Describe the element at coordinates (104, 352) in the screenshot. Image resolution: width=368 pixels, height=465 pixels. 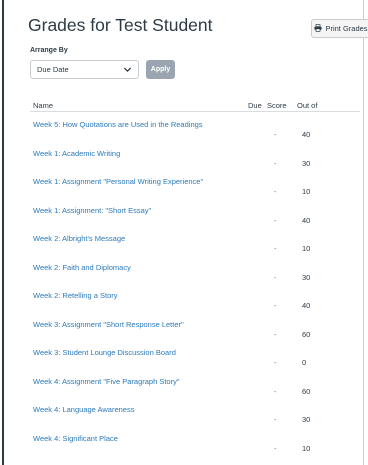
I see `assignment-link: Week 3: Student Lounge Discussion Board` at that location.